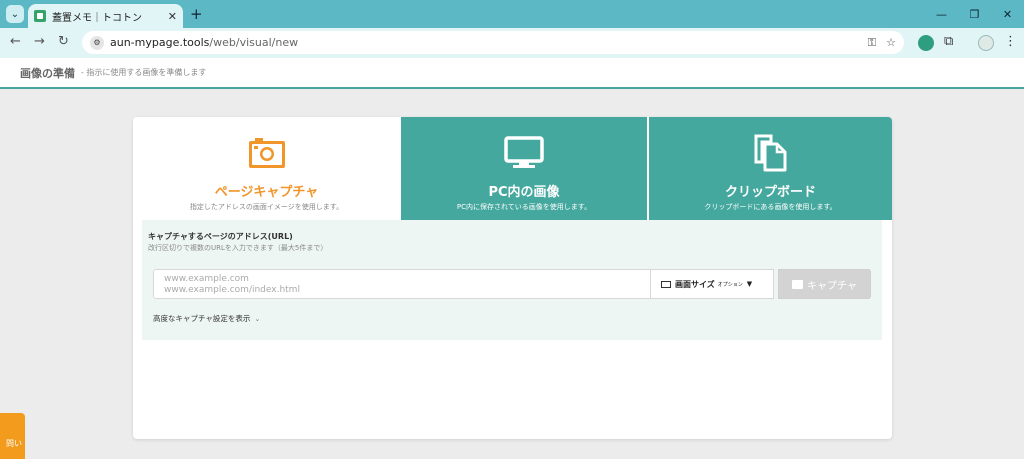 The image size is (1024, 459). What do you see at coordinates (15, 14) in the screenshot?
I see `tab-menu-icon: ⌄` at bounding box center [15, 14].